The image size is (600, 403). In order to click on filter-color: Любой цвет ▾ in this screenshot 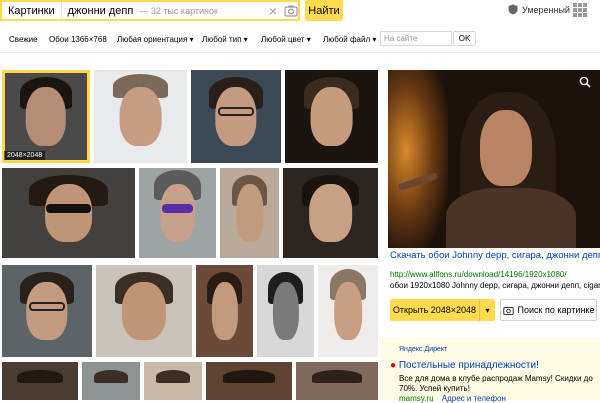, I will do `click(286, 39)`.